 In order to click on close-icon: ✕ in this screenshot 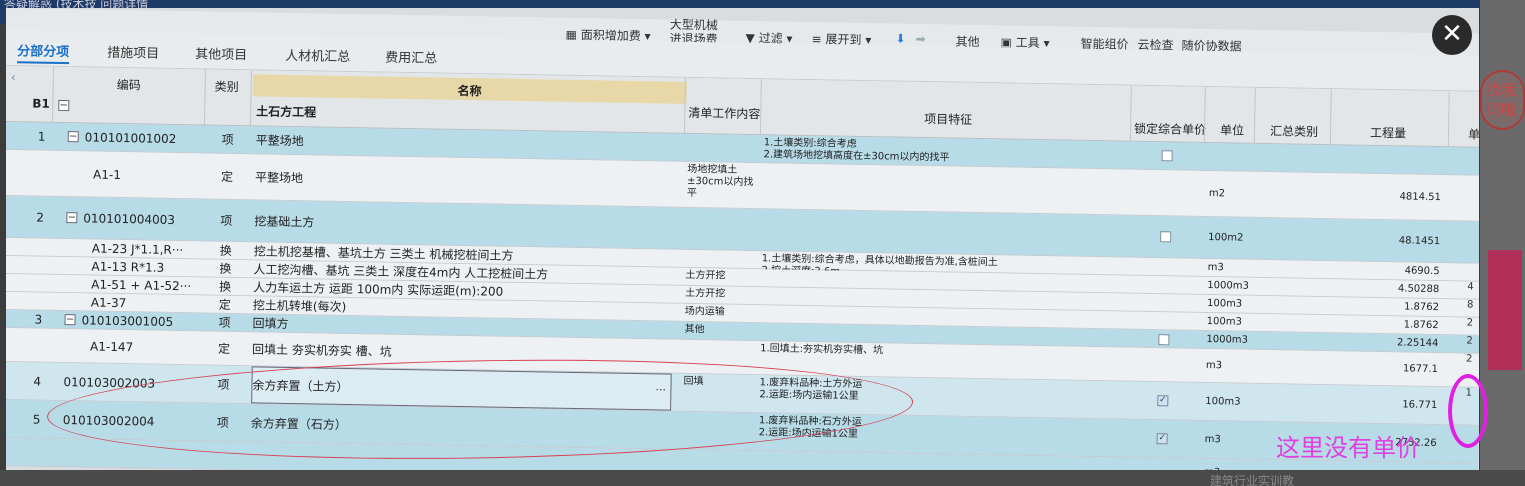, I will do `click(1452, 34)`.